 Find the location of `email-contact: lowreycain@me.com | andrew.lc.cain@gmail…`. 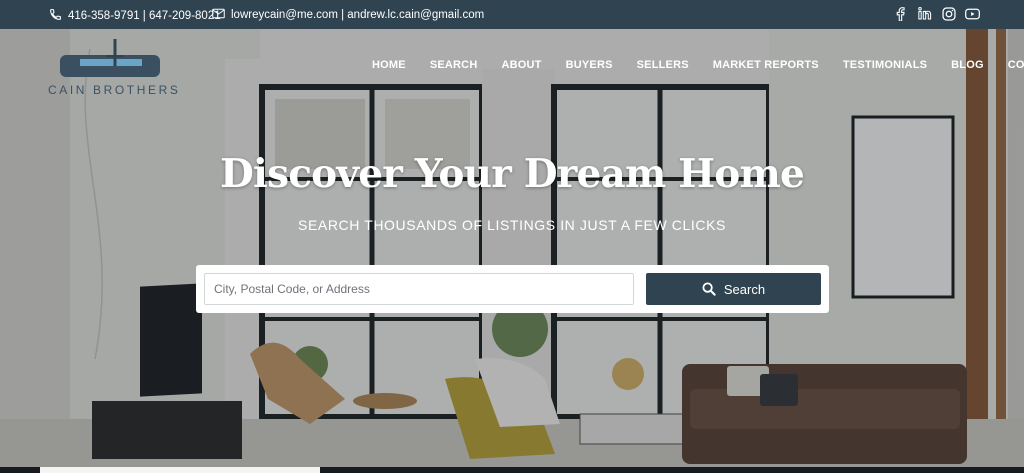

email-contact: lowreycain@me.com | andrew.lc.cain@gmail… is located at coordinates (348, 15).